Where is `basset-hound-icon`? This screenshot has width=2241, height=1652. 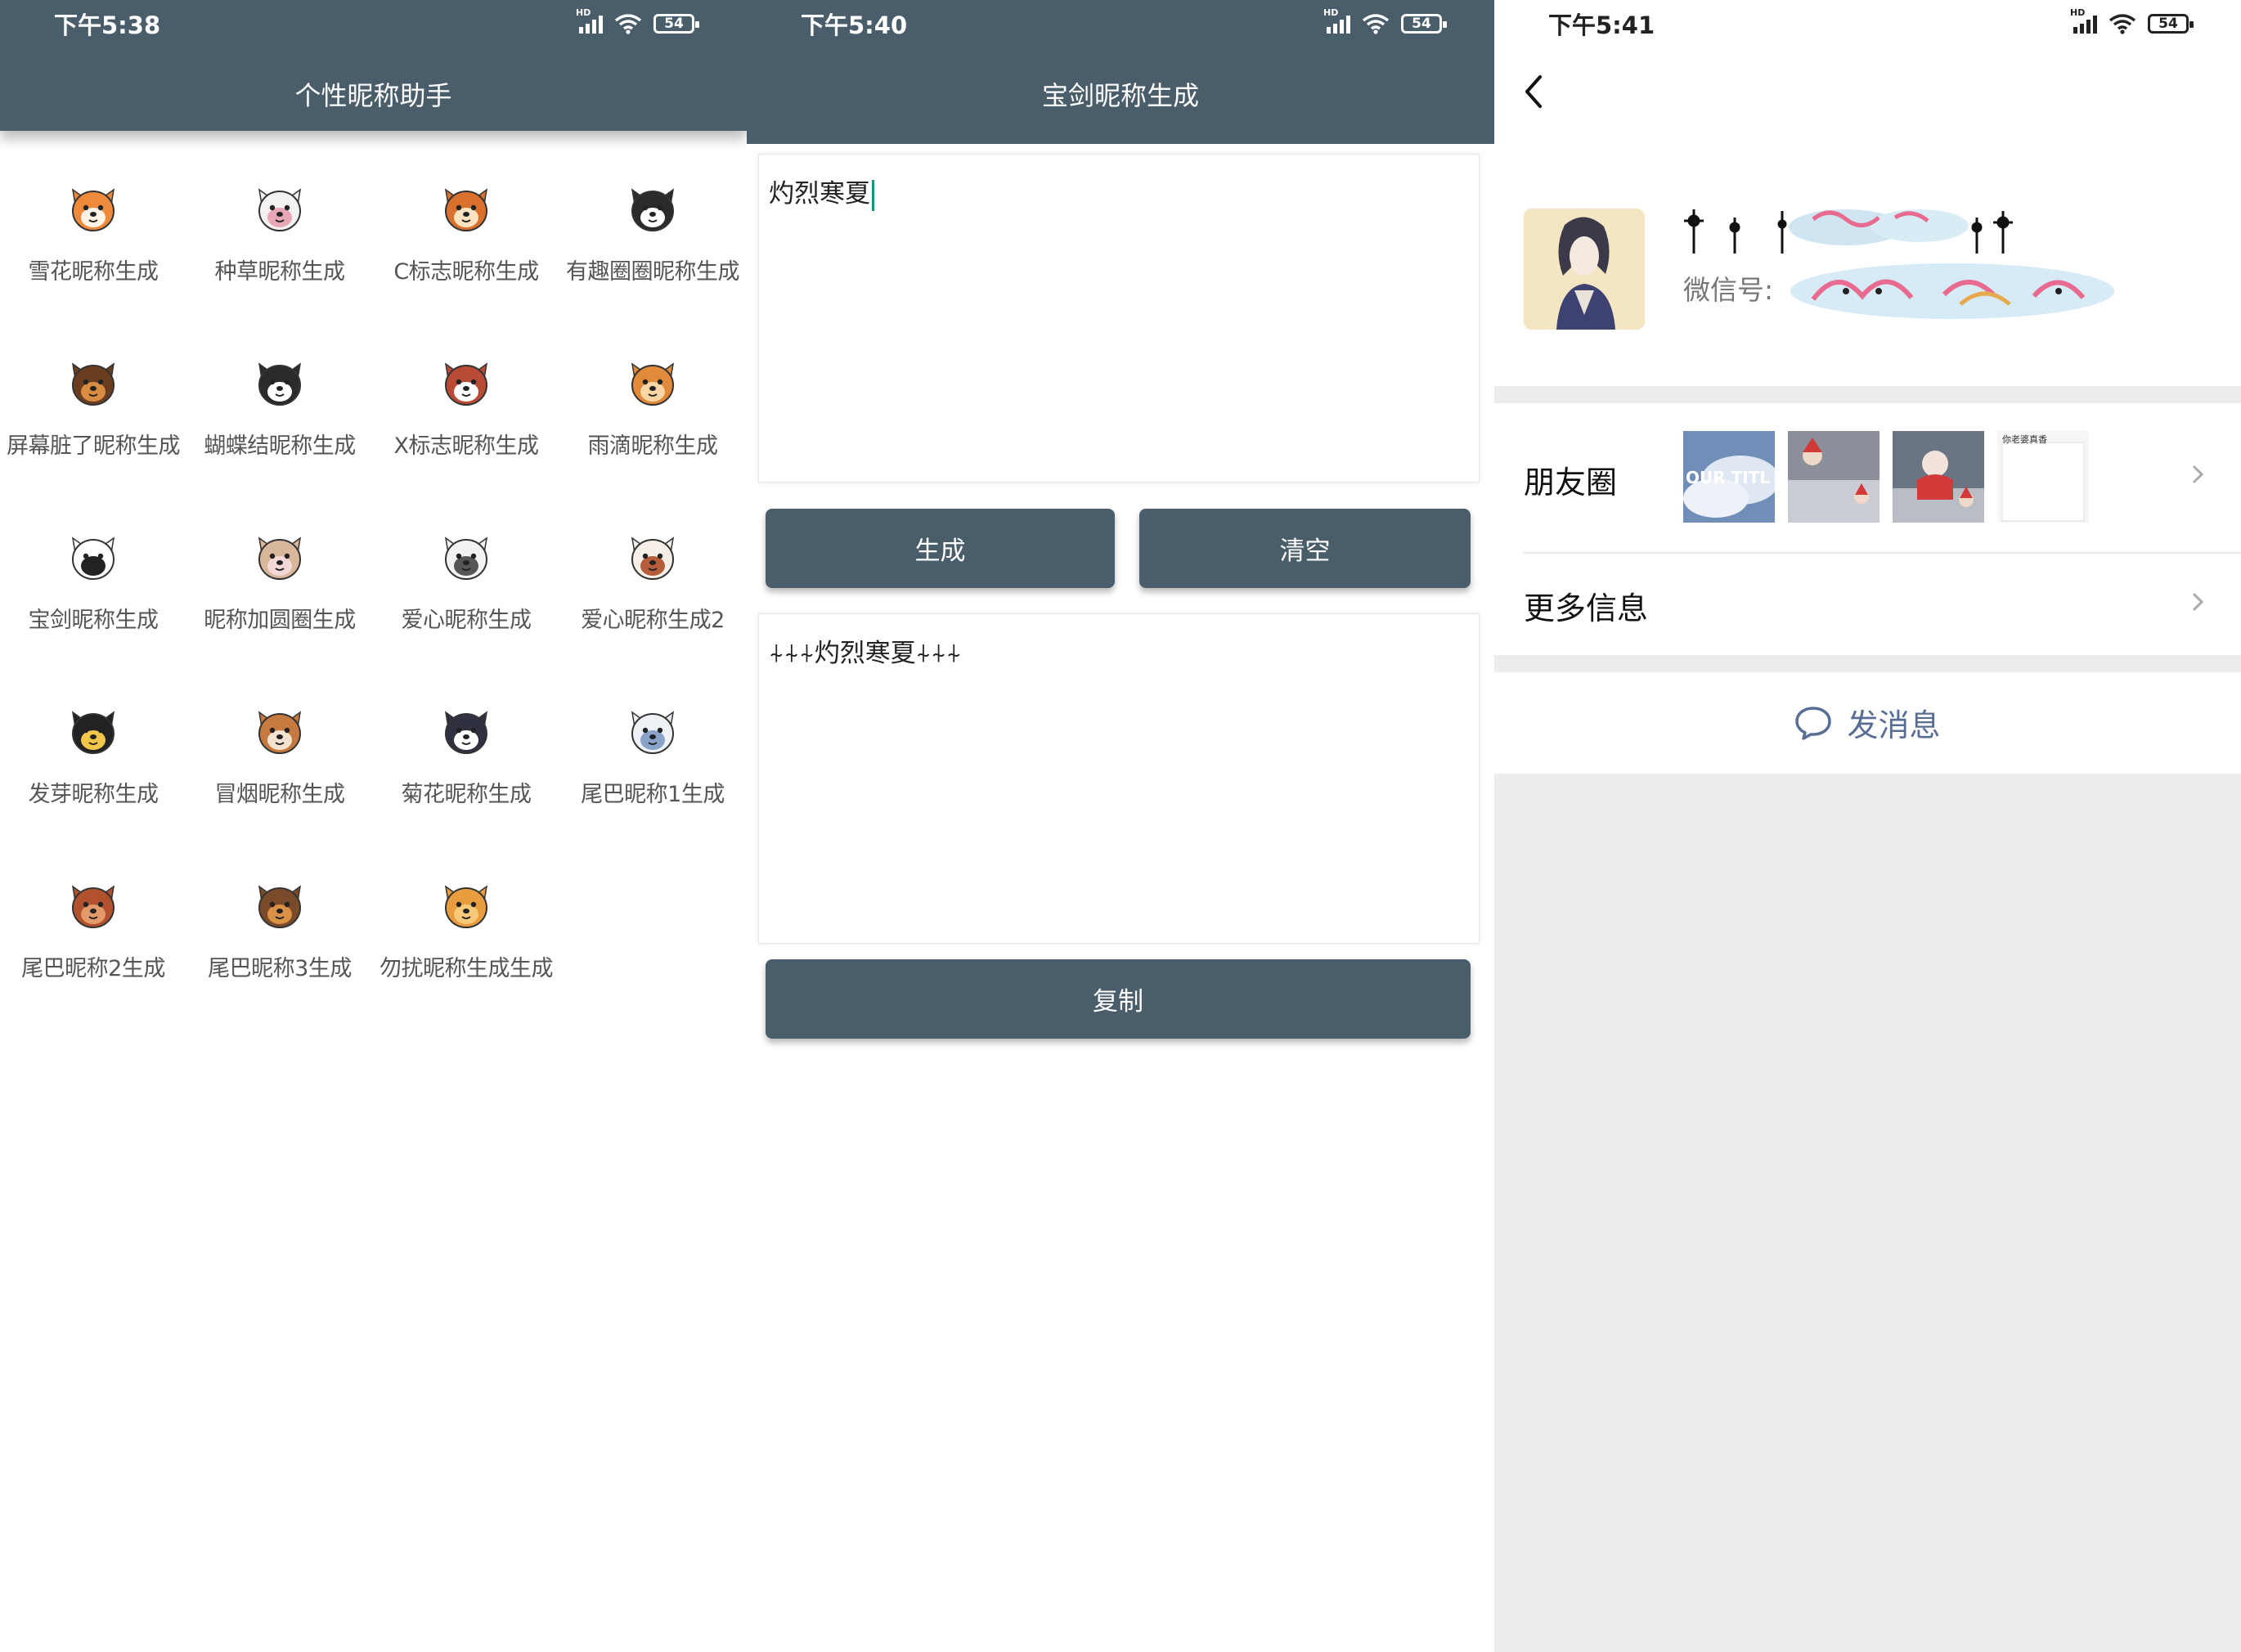
basset-hound-icon is located at coordinates (280, 732).